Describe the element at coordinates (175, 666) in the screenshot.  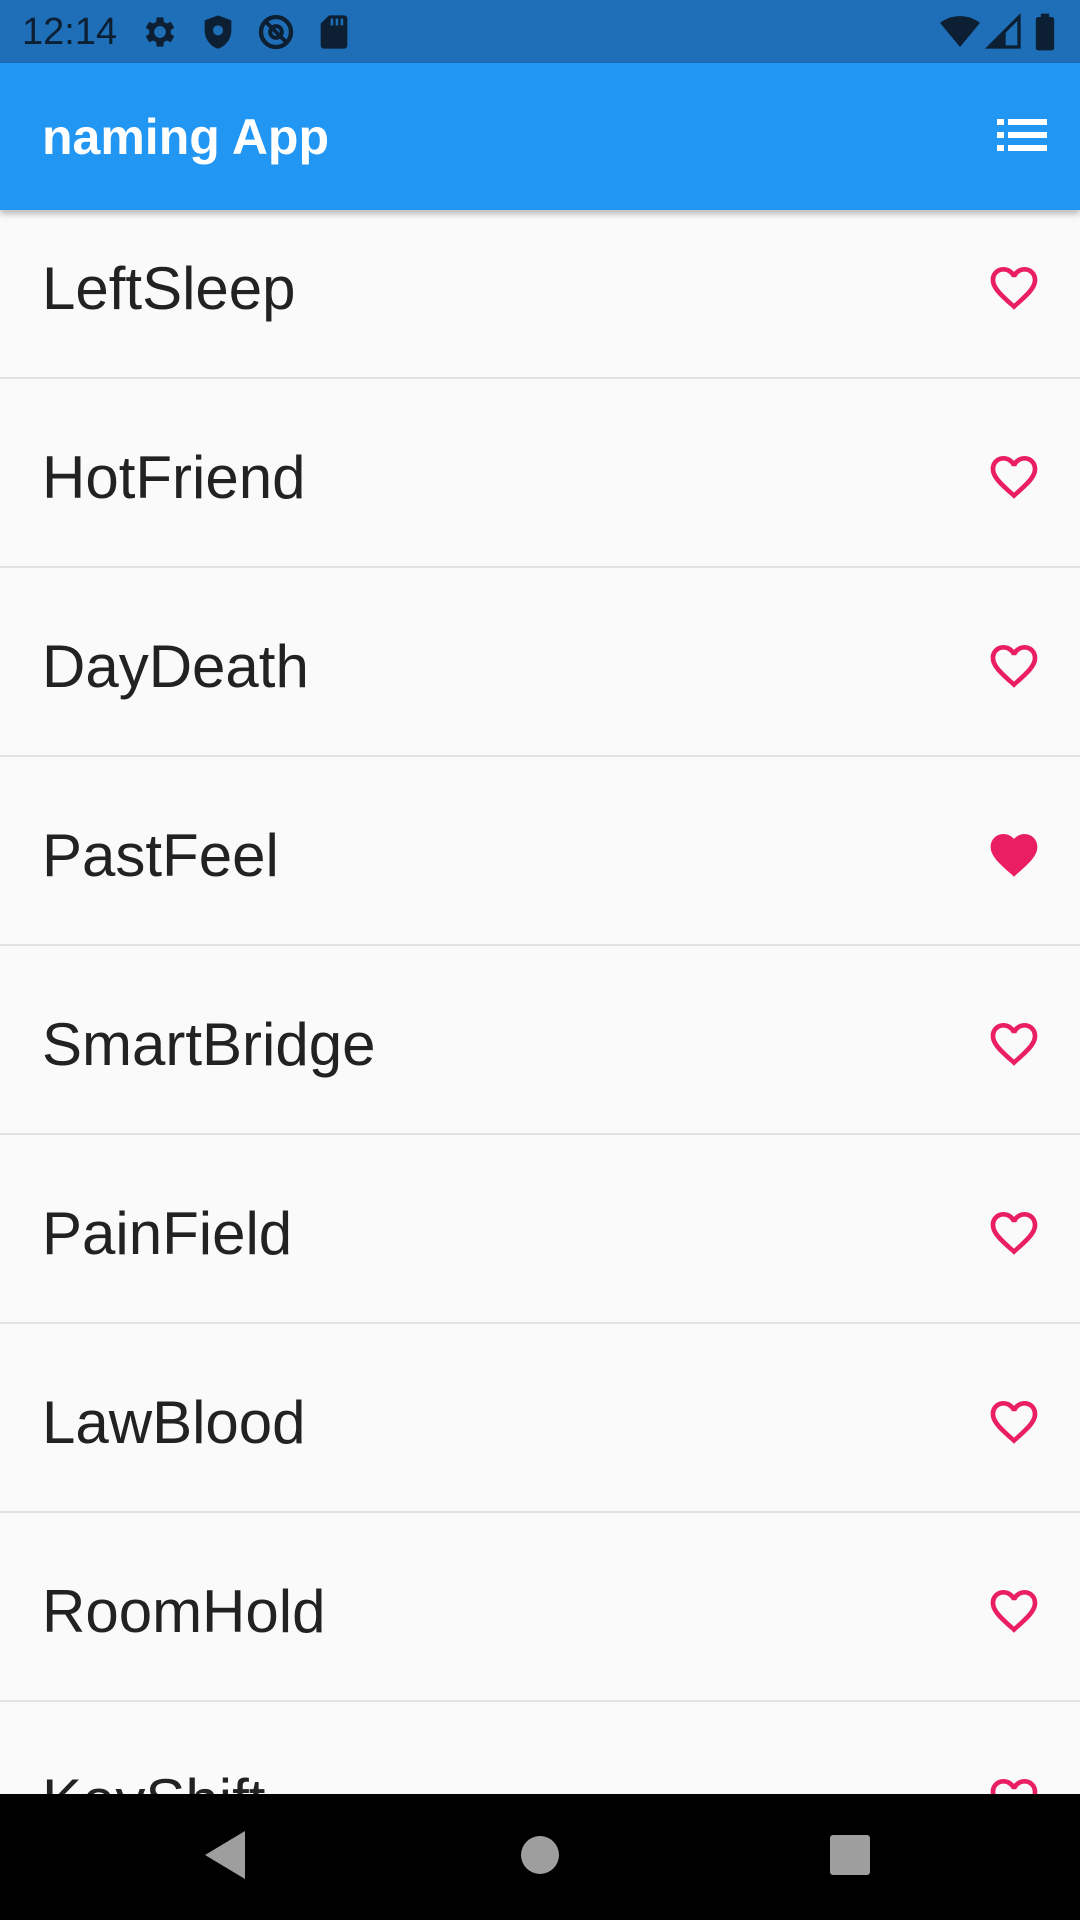
I see `list-item-name: DayDeath` at that location.